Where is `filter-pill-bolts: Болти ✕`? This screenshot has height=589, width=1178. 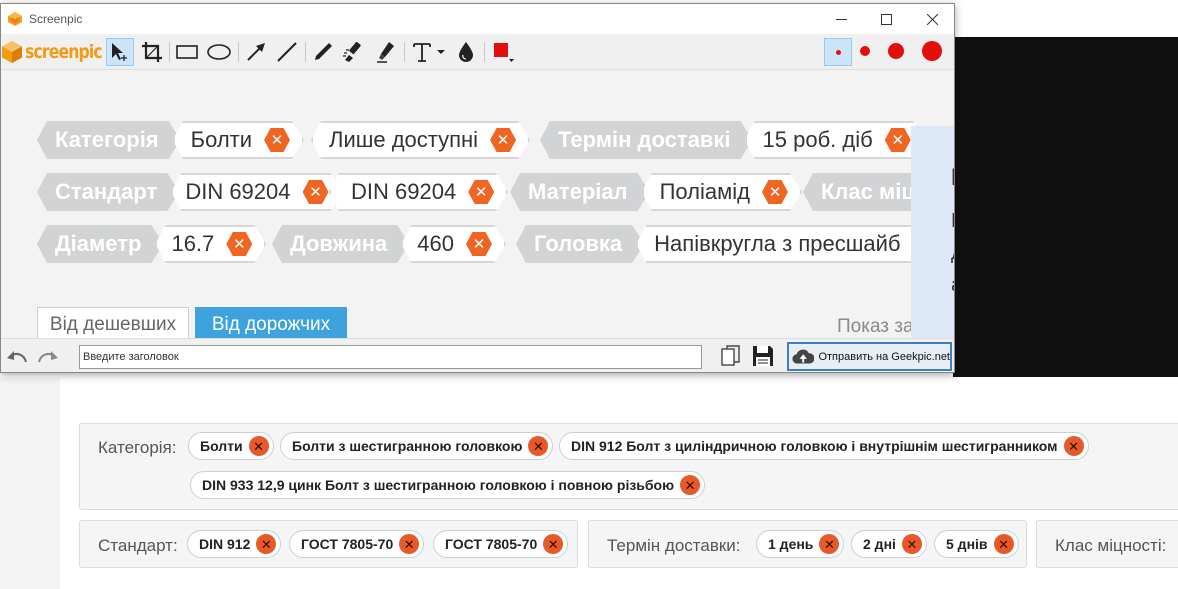 filter-pill-bolts: Болти ✕ is located at coordinates (231, 446).